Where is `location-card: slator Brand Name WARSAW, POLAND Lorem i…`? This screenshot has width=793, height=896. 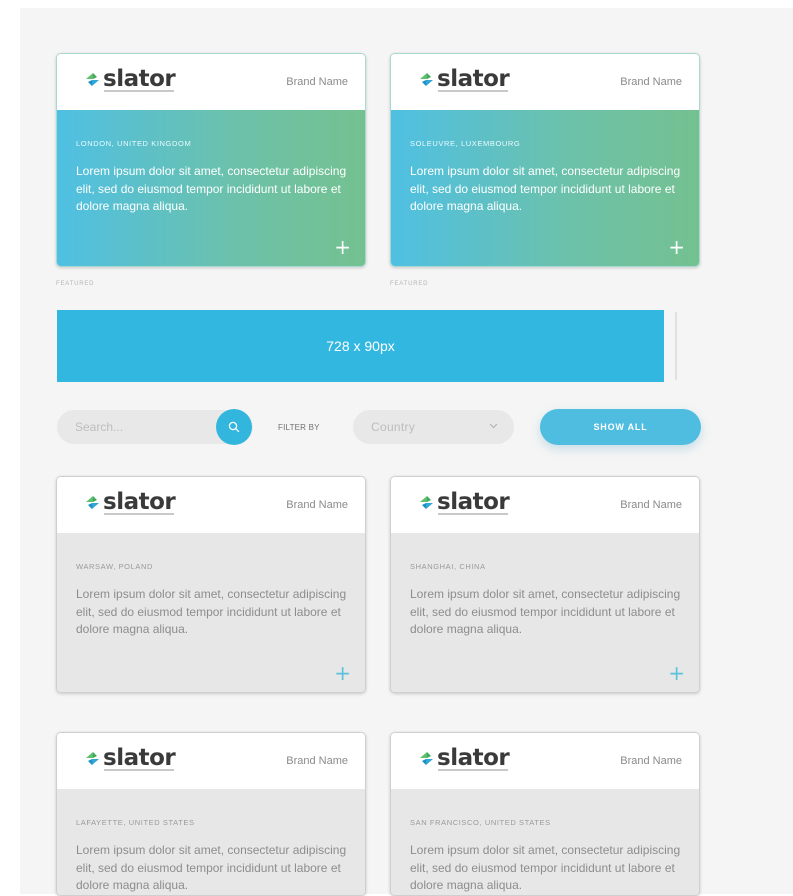
location-card: slator Brand Name WARSAW, POLAND Lorem i… is located at coordinates (211, 584).